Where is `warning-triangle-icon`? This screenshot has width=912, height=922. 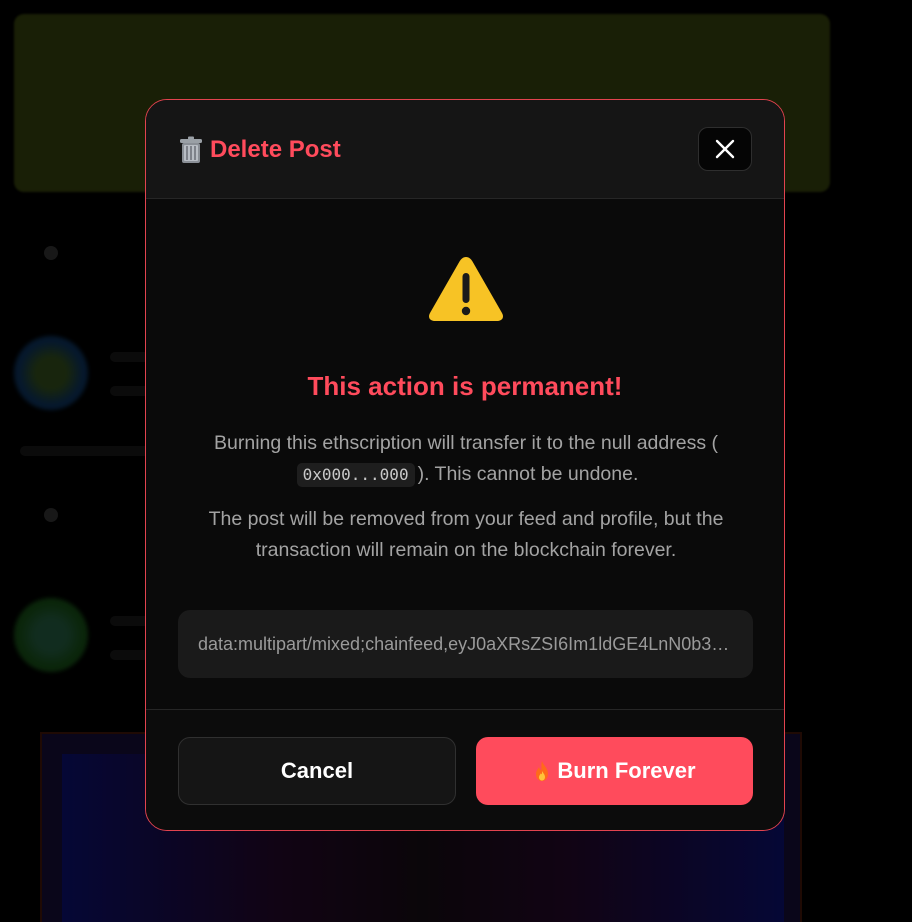
warning-triangle-icon is located at coordinates (466, 289).